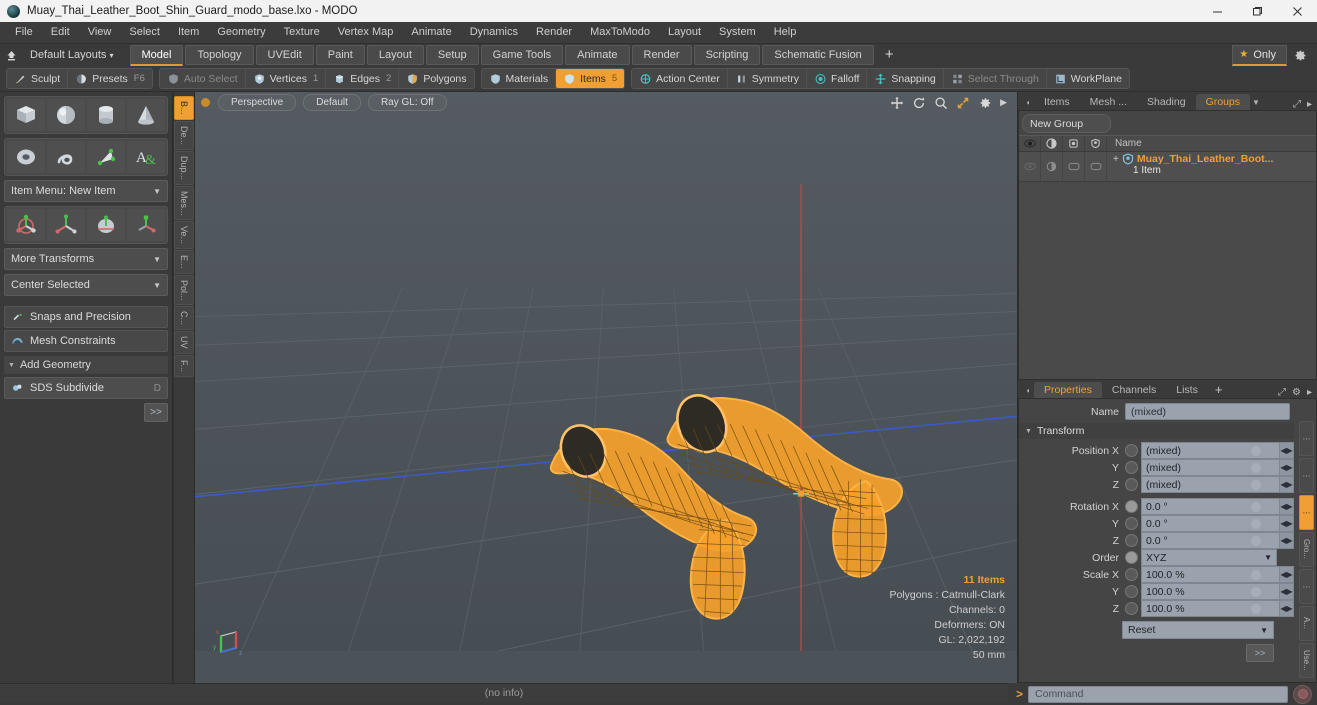  I want to click on auto-select-button: Auto Select, so click(203, 78).